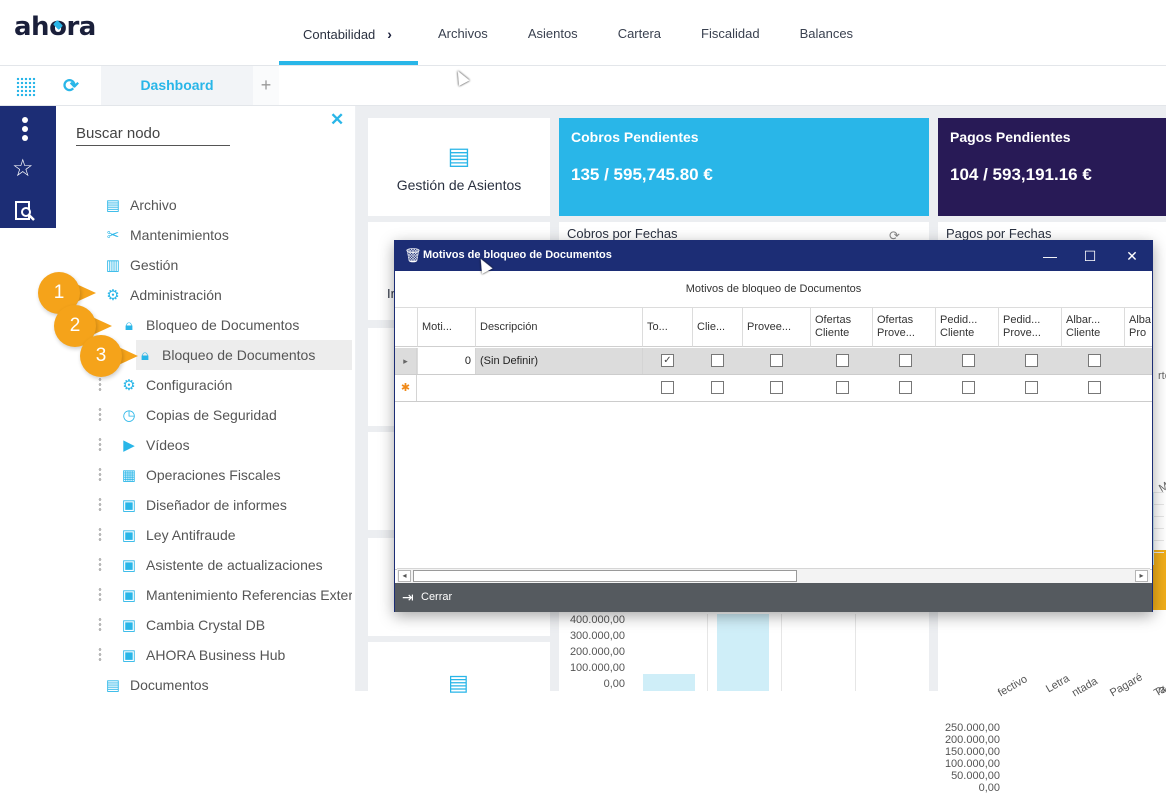 Image resolution: width=1166 pixels, height=794 pixels. What do you see at coordinates (1141, 576) in the screenshot?
I see `scroll-right-icon: ▸` at bounding box center [1141, 576].